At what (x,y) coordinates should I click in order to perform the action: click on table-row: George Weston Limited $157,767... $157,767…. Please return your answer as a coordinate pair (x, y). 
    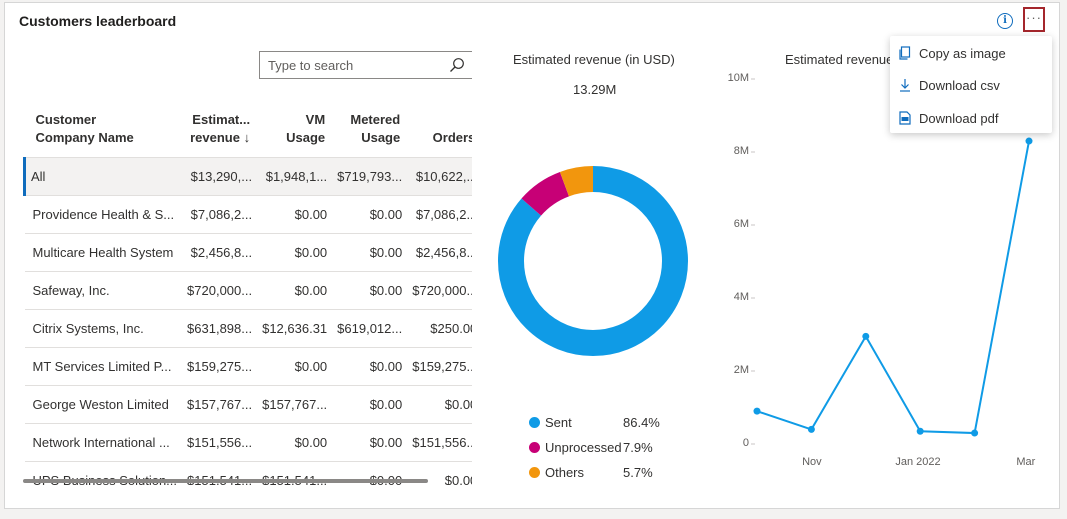
    Looking at the image, I should click on (248, 404).